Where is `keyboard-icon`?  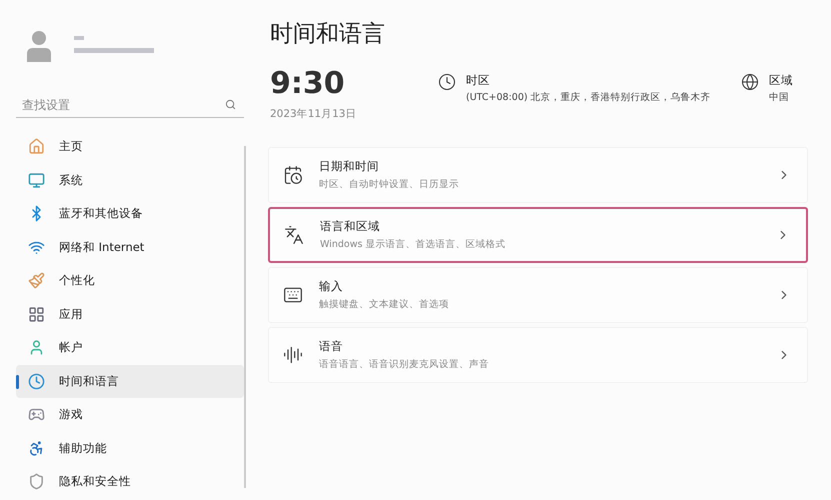 keyboard-icon is located at coordinates (293, 295).